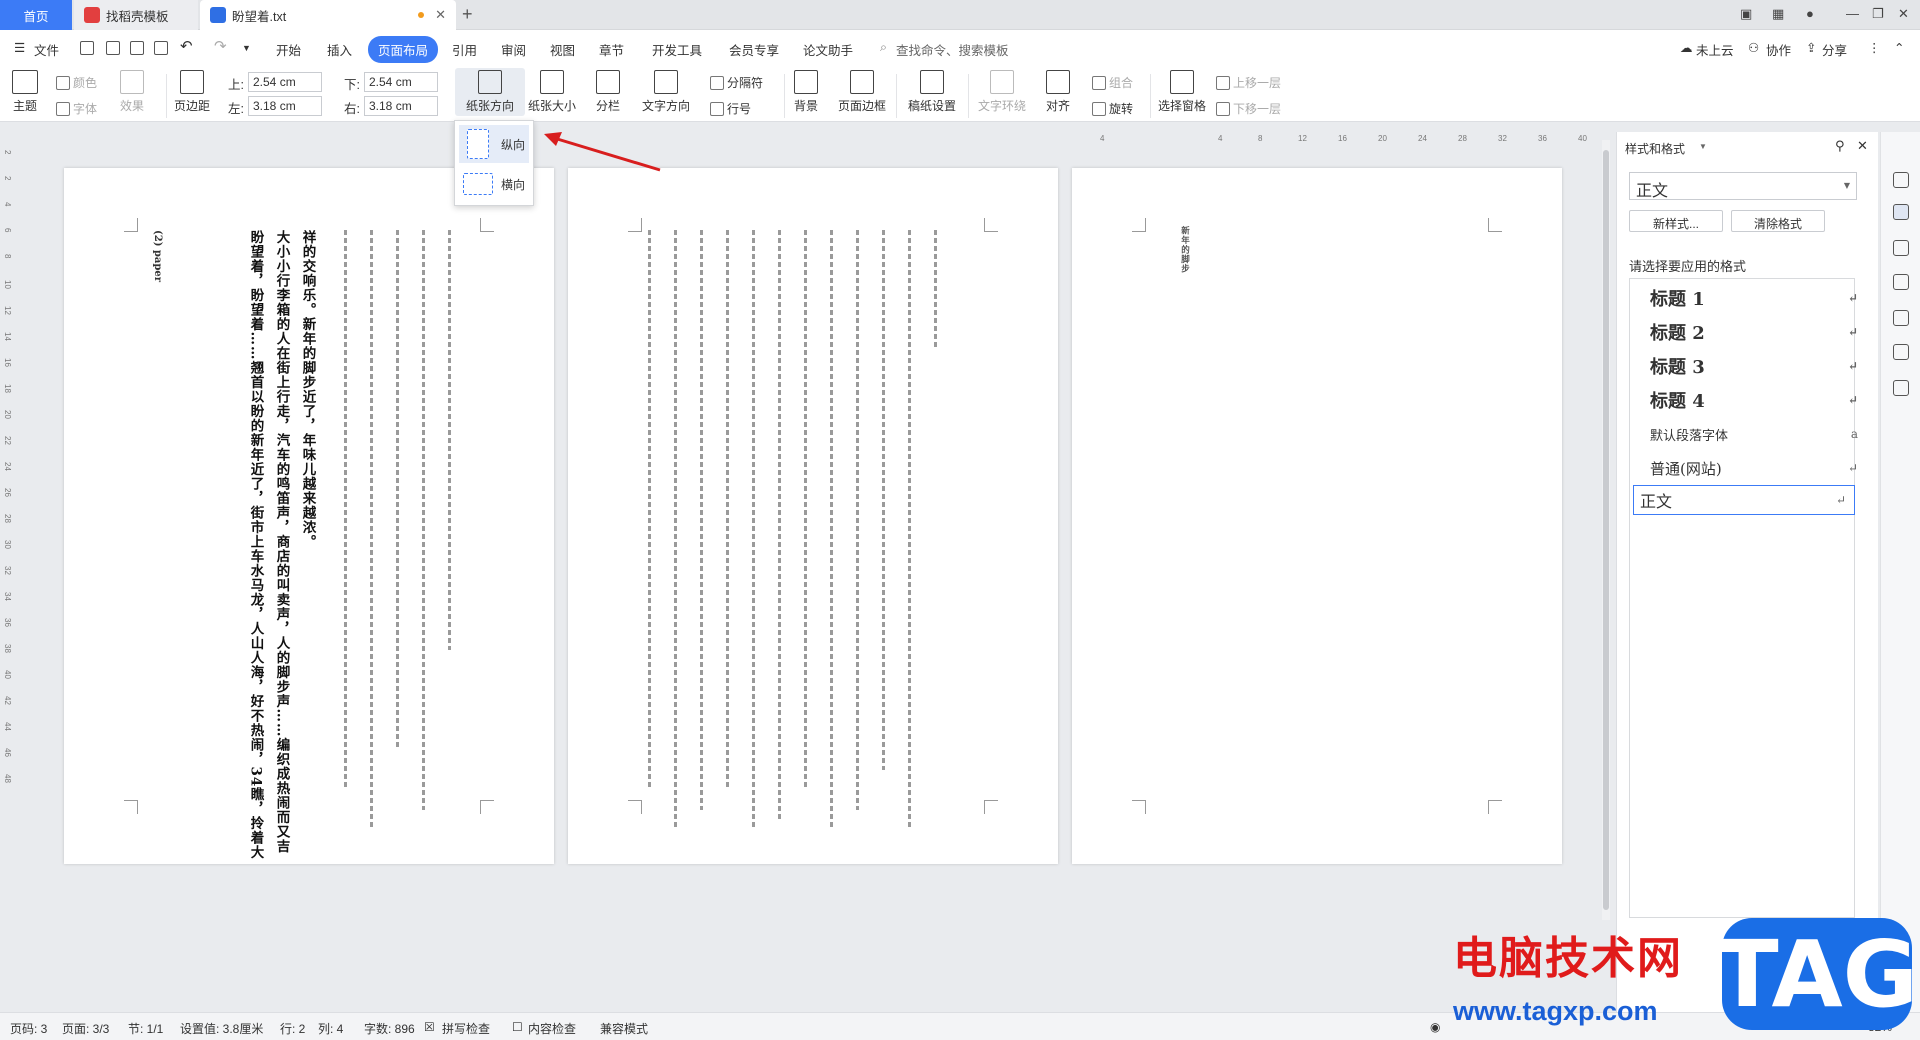 Image resolution: width=1920 pixels, height=1040 pixels. I want to click on undo-icon: ↶, so click(186, 46).